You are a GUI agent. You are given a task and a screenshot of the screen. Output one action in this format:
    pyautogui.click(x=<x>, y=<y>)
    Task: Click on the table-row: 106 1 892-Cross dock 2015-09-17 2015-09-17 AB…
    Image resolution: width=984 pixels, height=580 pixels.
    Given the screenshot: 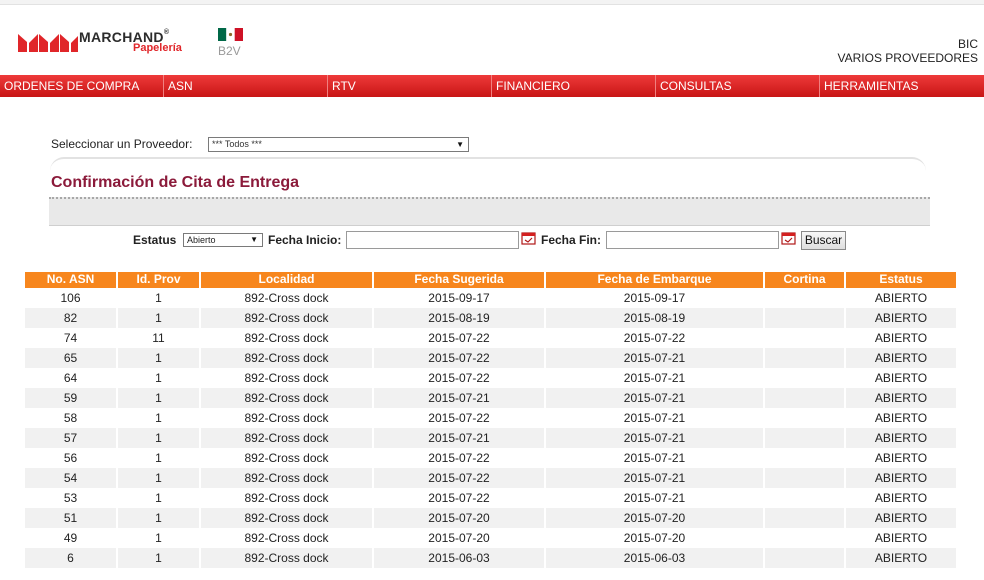 What is the action you would take?
    pyautogui.click(x=490, y=298)
    